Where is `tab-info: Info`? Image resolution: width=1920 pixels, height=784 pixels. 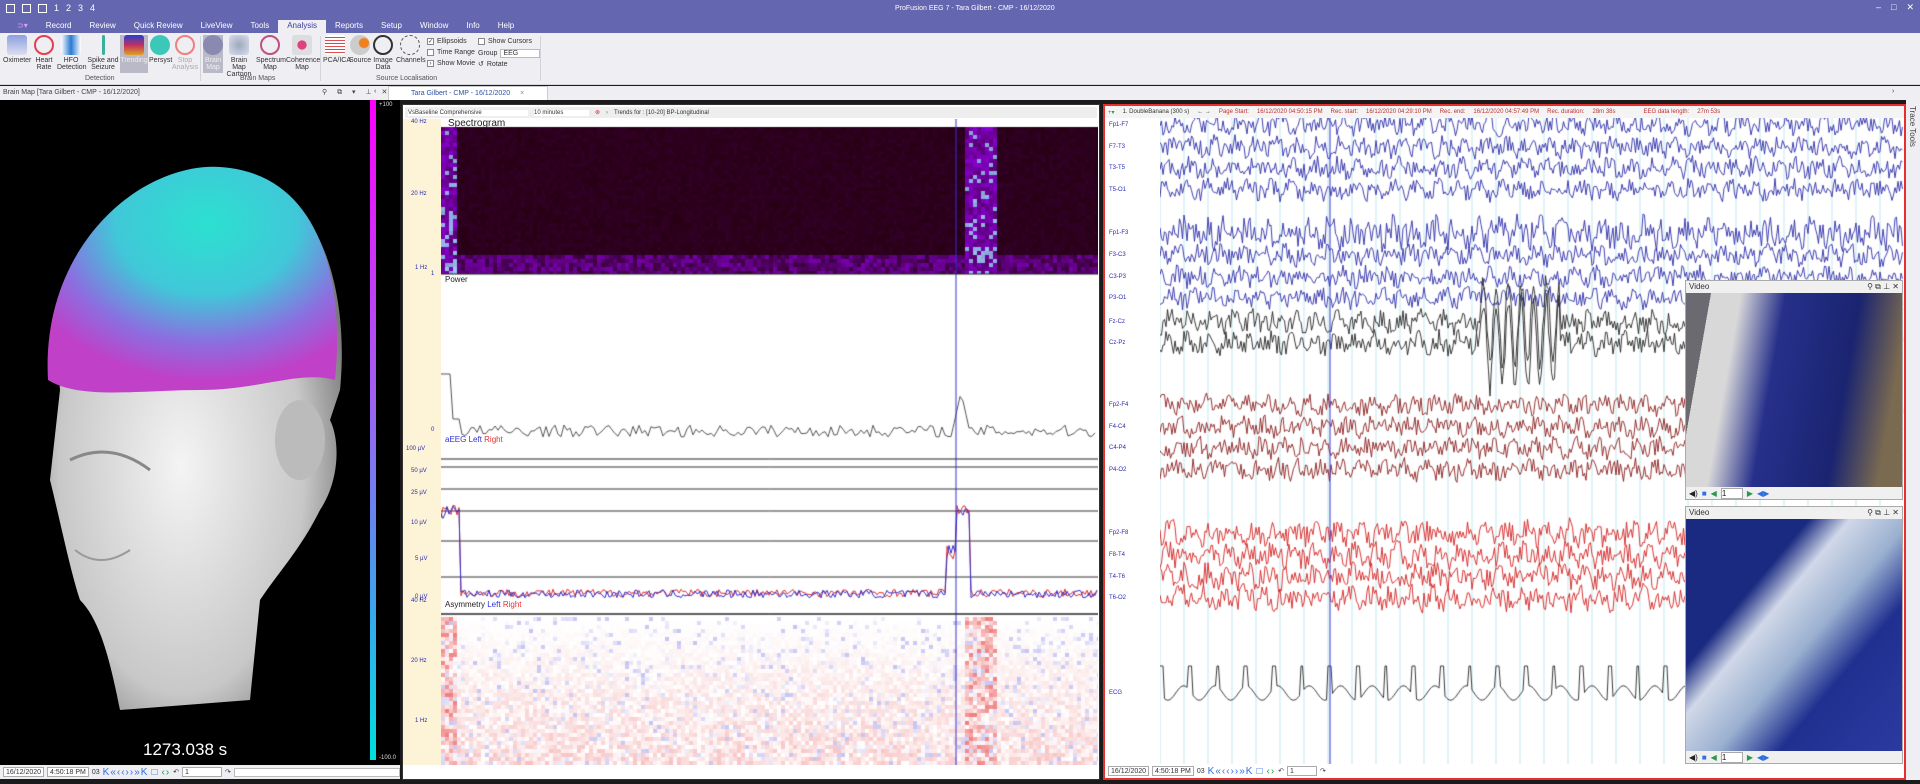 tab-info: Info is located at coordinates (472, 26).